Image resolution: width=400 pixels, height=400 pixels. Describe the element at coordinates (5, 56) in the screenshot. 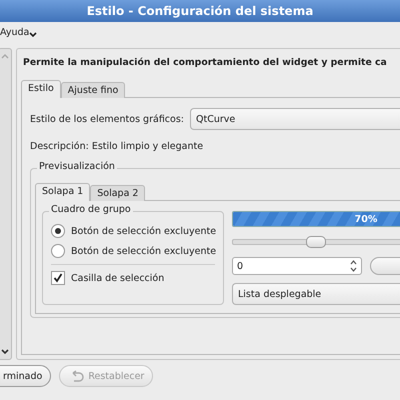

I see `scroll-up-icon` at that location.